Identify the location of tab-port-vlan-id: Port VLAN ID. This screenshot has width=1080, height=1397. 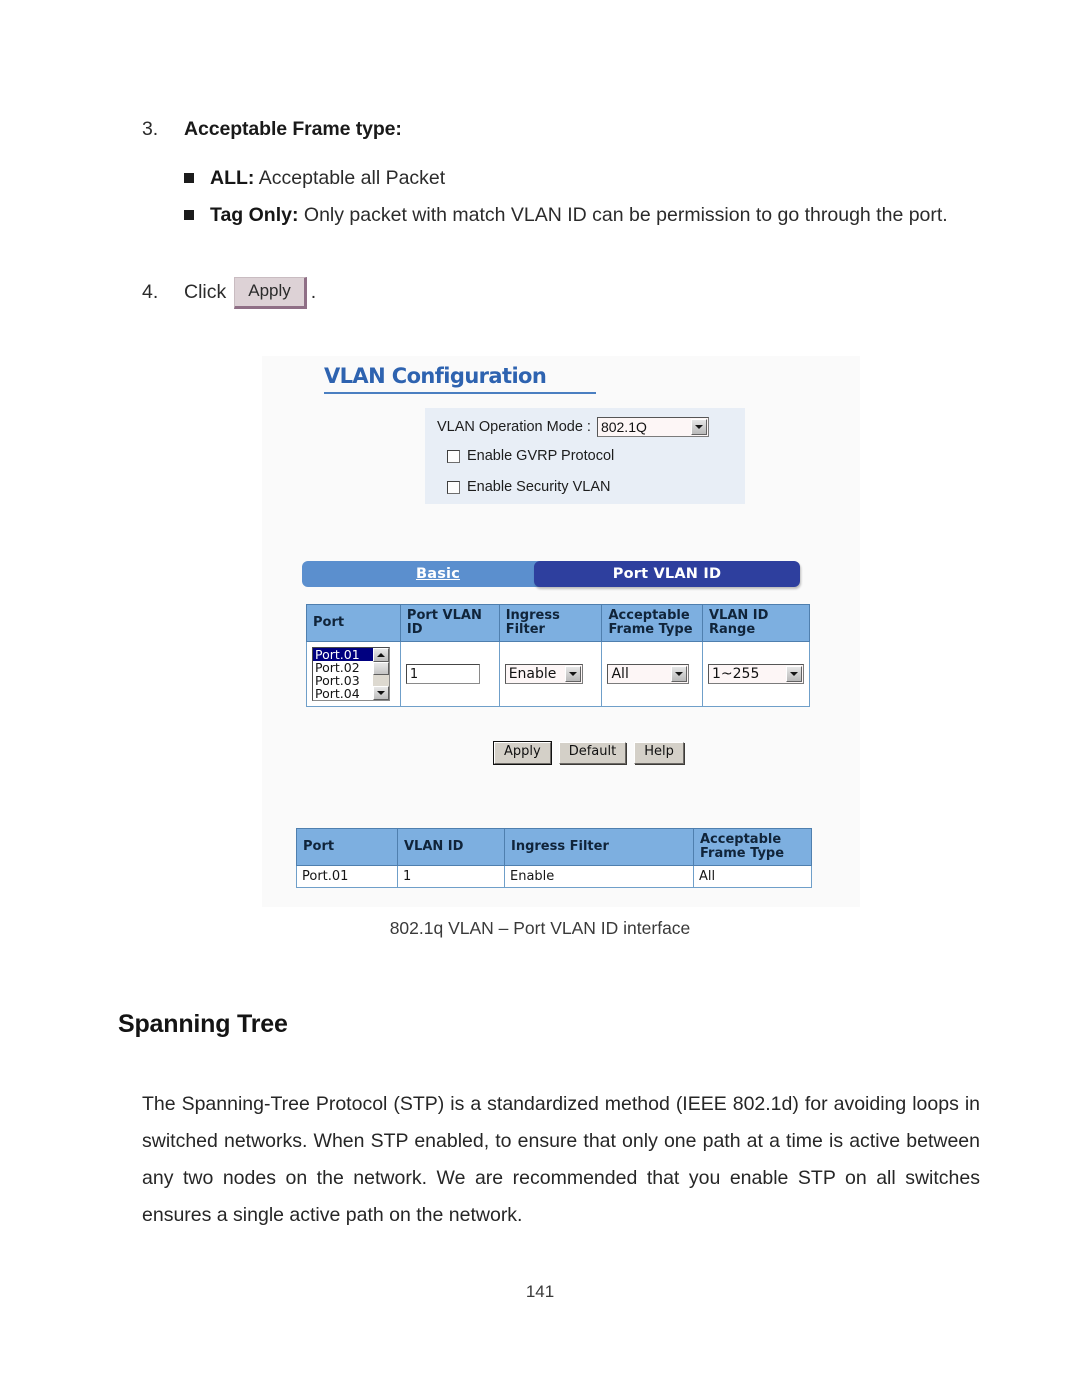
(667, 574).